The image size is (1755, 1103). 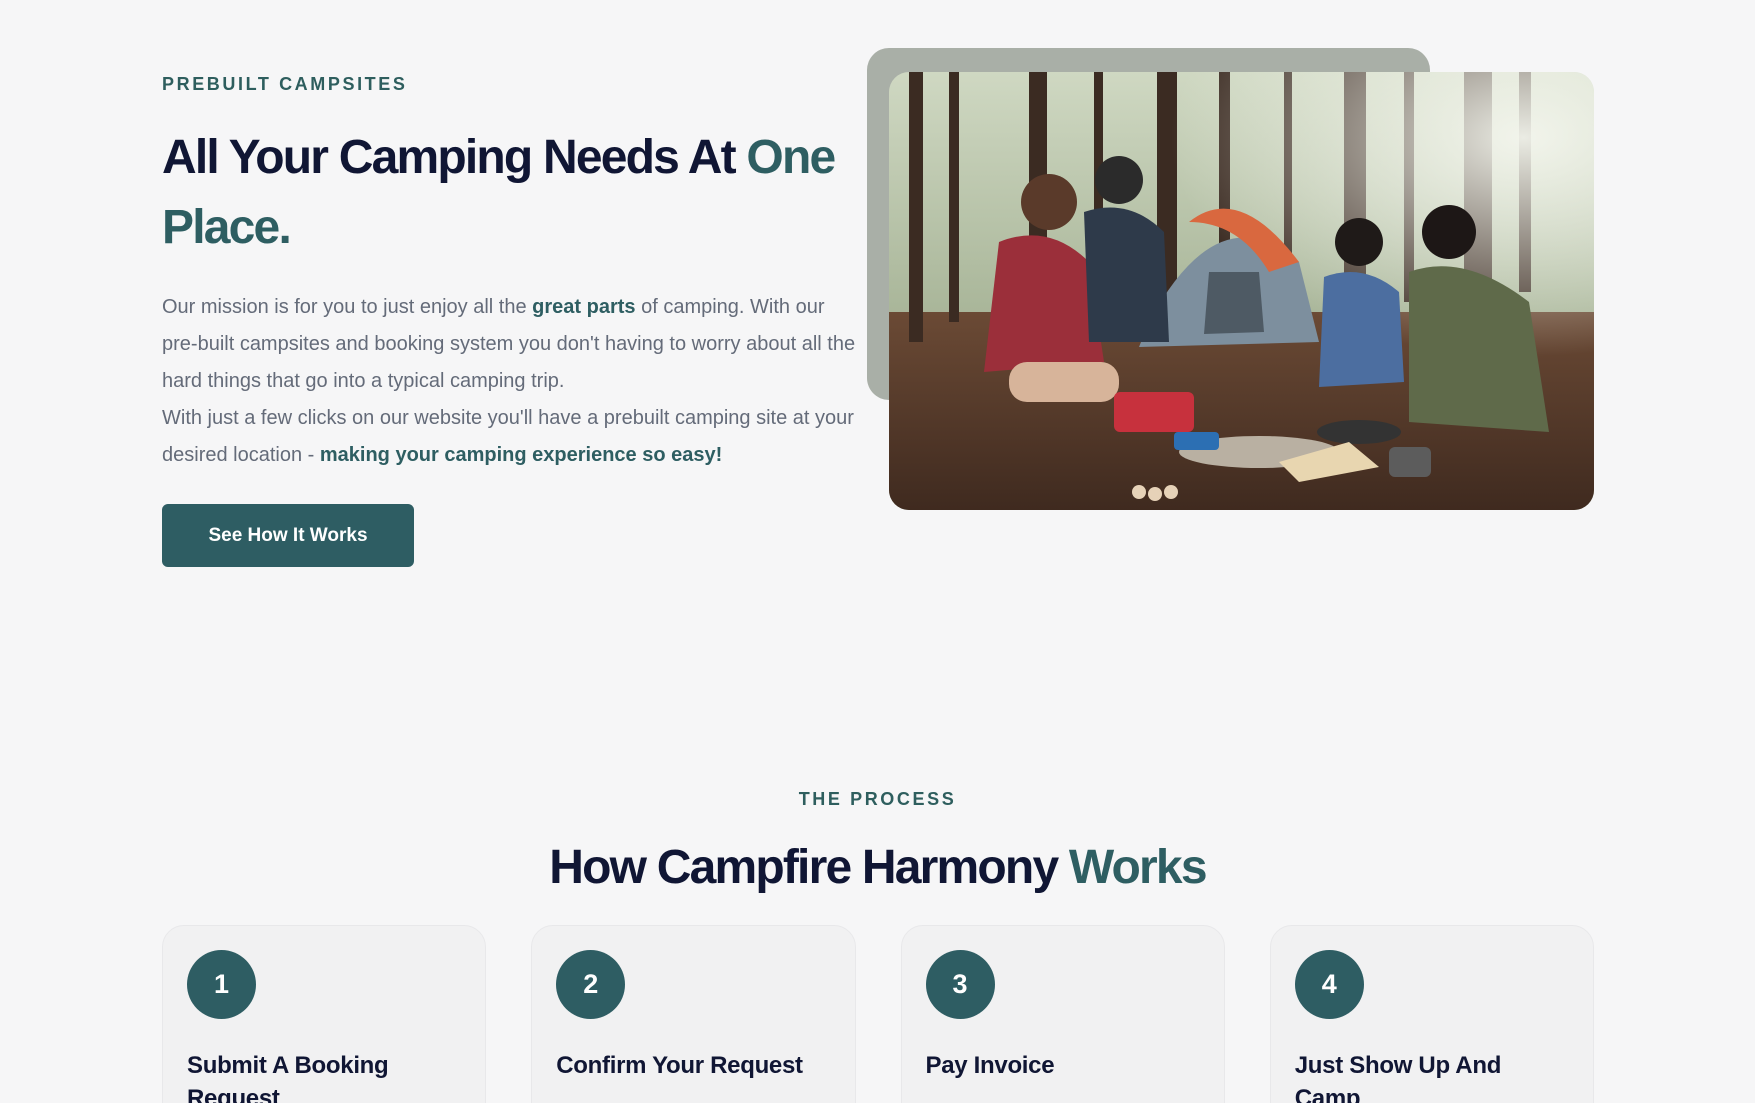 I want to click on step-card-2: 2 Confirm Your Request, so click(x=693, y=1014).